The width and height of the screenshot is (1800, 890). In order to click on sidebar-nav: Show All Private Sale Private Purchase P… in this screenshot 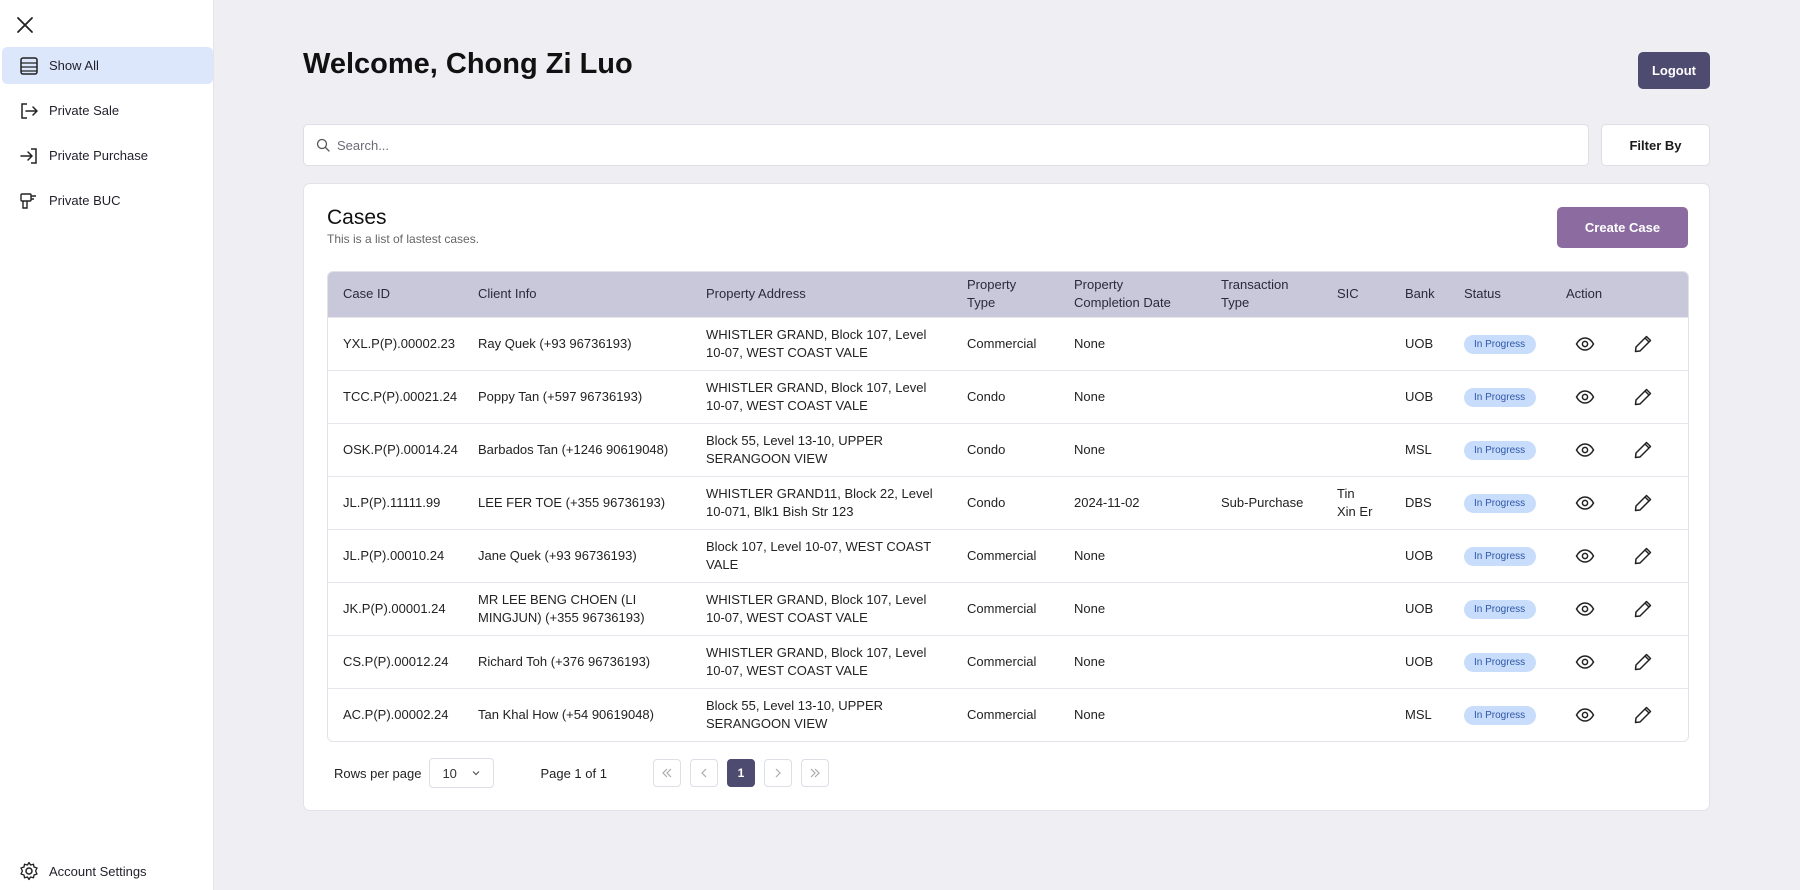, I will do `click(107, 137)`.